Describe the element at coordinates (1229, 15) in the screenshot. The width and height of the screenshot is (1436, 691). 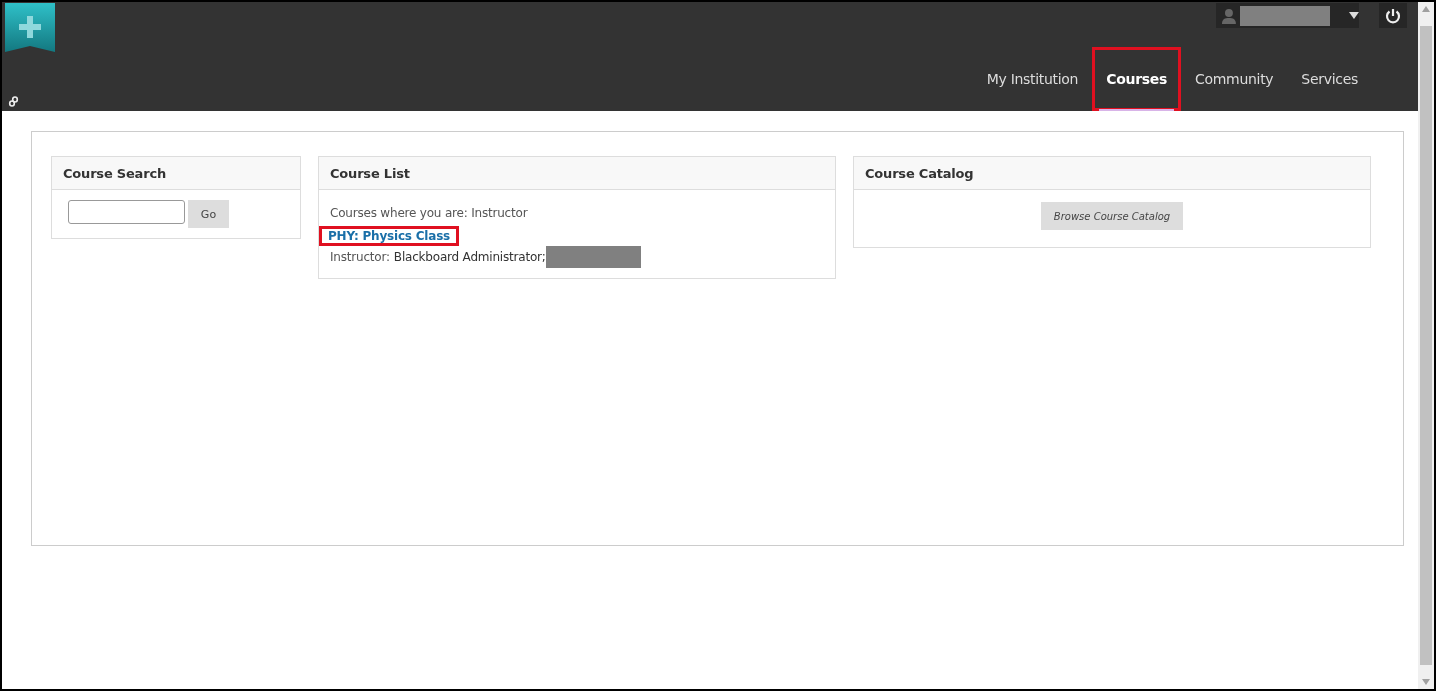
I see `person-icon` at that location.